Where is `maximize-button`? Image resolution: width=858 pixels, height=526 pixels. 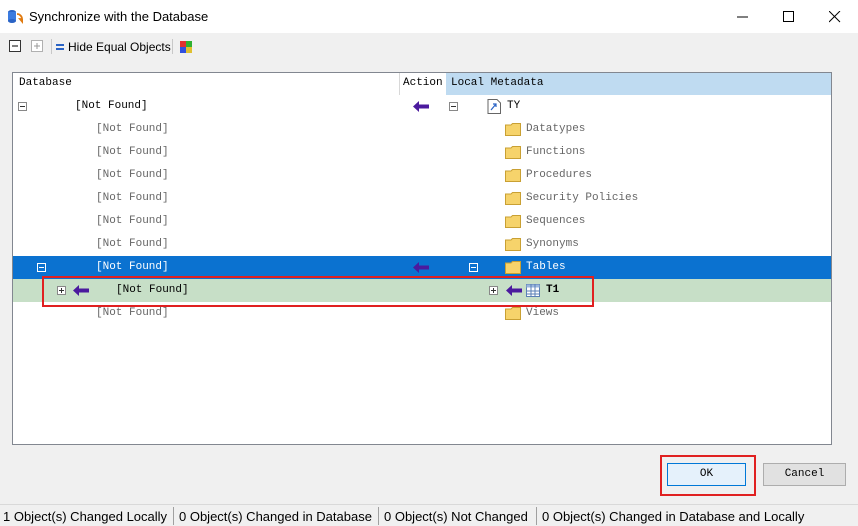
maximize-button is located at coordinates (789, 16).